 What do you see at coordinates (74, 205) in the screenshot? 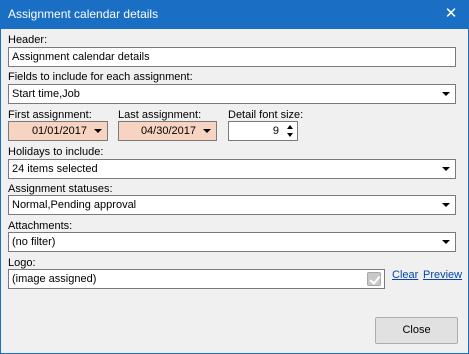
I see `statuses-value: Normal,Pending approval` at bounding box center [74, 205].